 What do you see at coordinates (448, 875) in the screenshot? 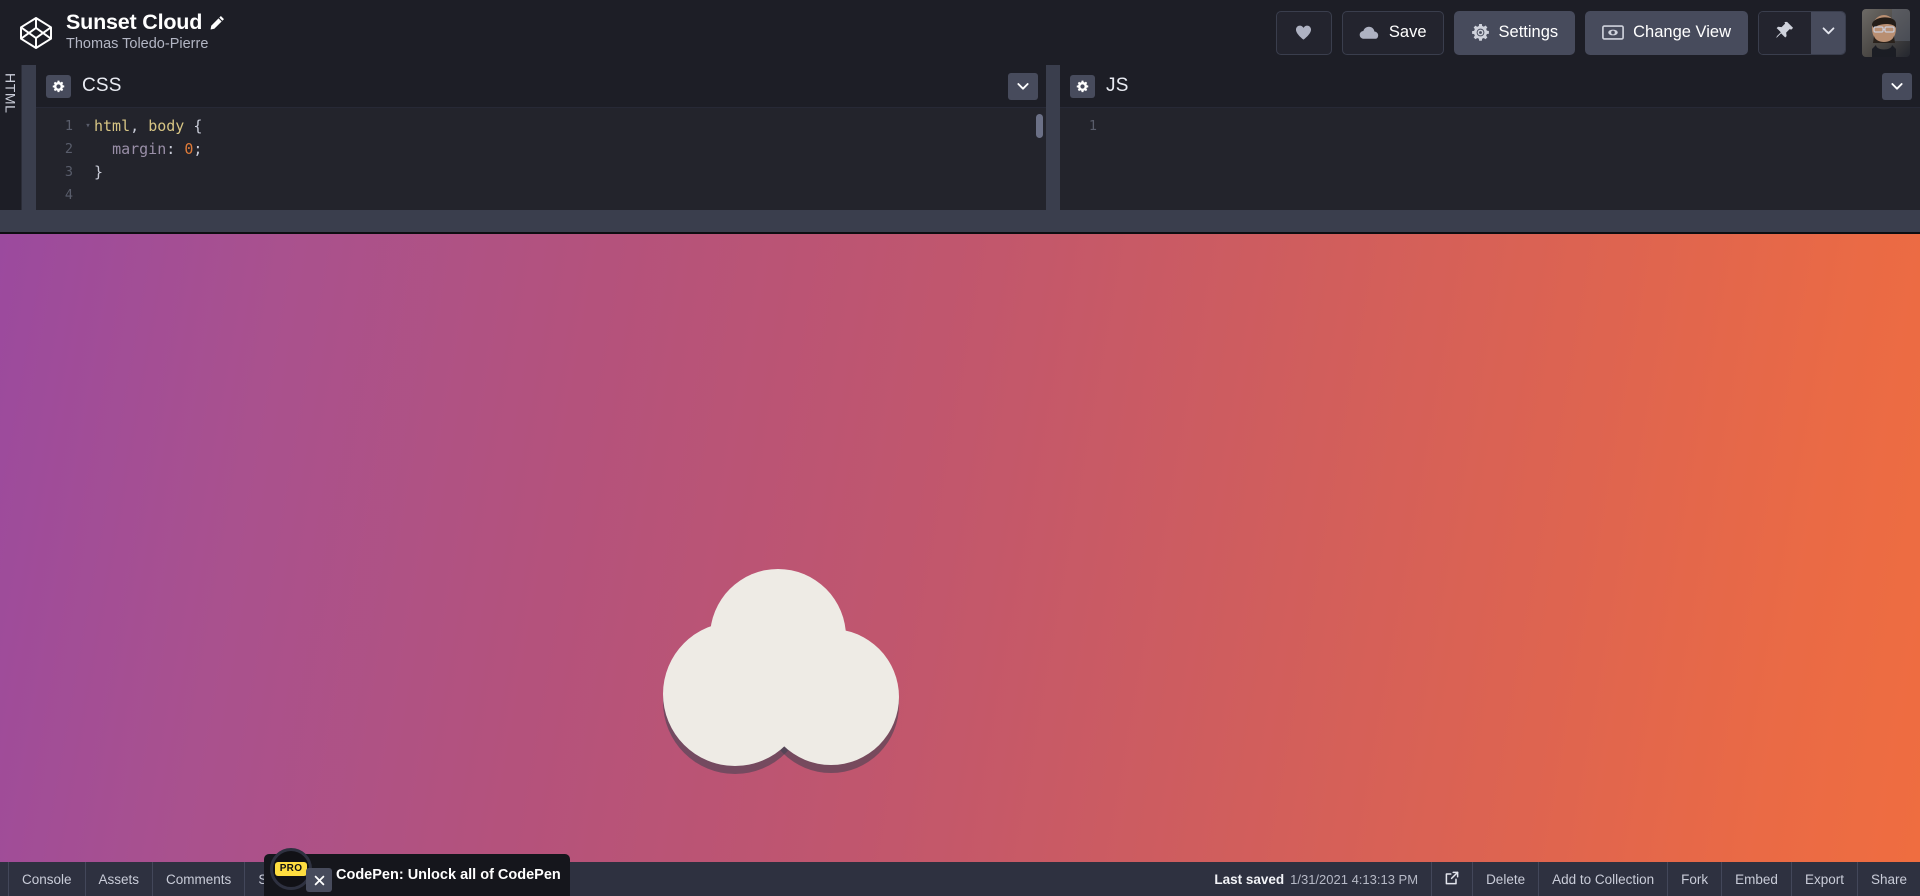
I see `promo-banner-text: CodePen: Unlock all of CodePen` at bounding box center [448, 875].